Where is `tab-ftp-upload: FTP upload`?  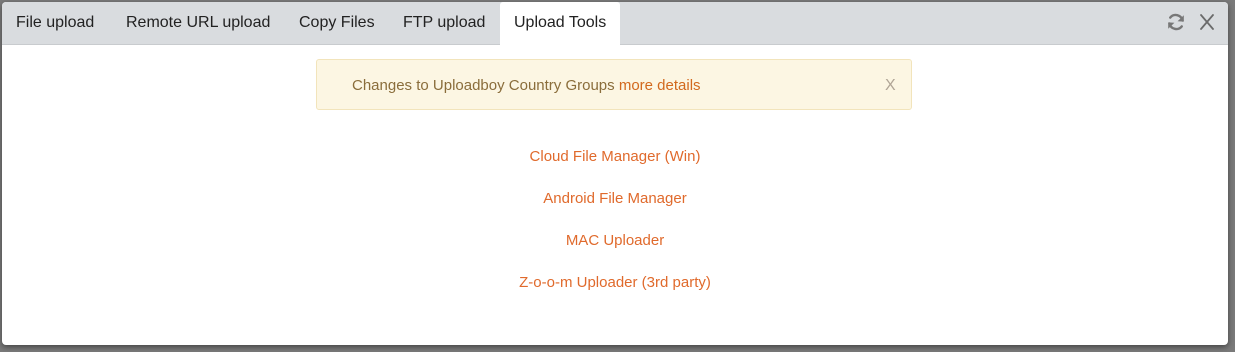 tab-ftp-upload: FTP upload is located at coordinates (444, 23).